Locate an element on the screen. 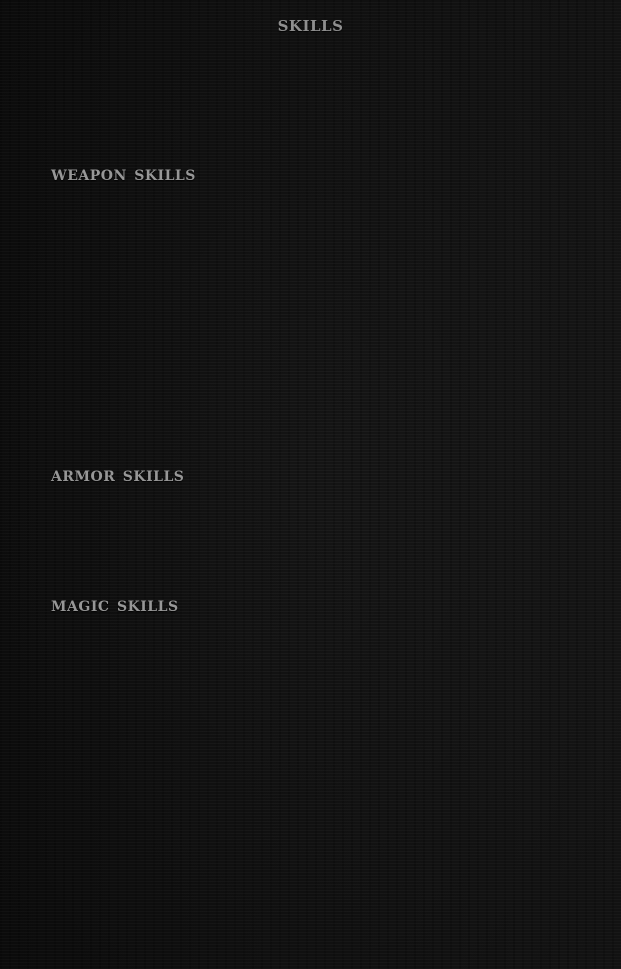 Image resolution: width=621 pixels, height=969 pixels. magic-skills-heading: magic skills is located at coordinates (115, 604).